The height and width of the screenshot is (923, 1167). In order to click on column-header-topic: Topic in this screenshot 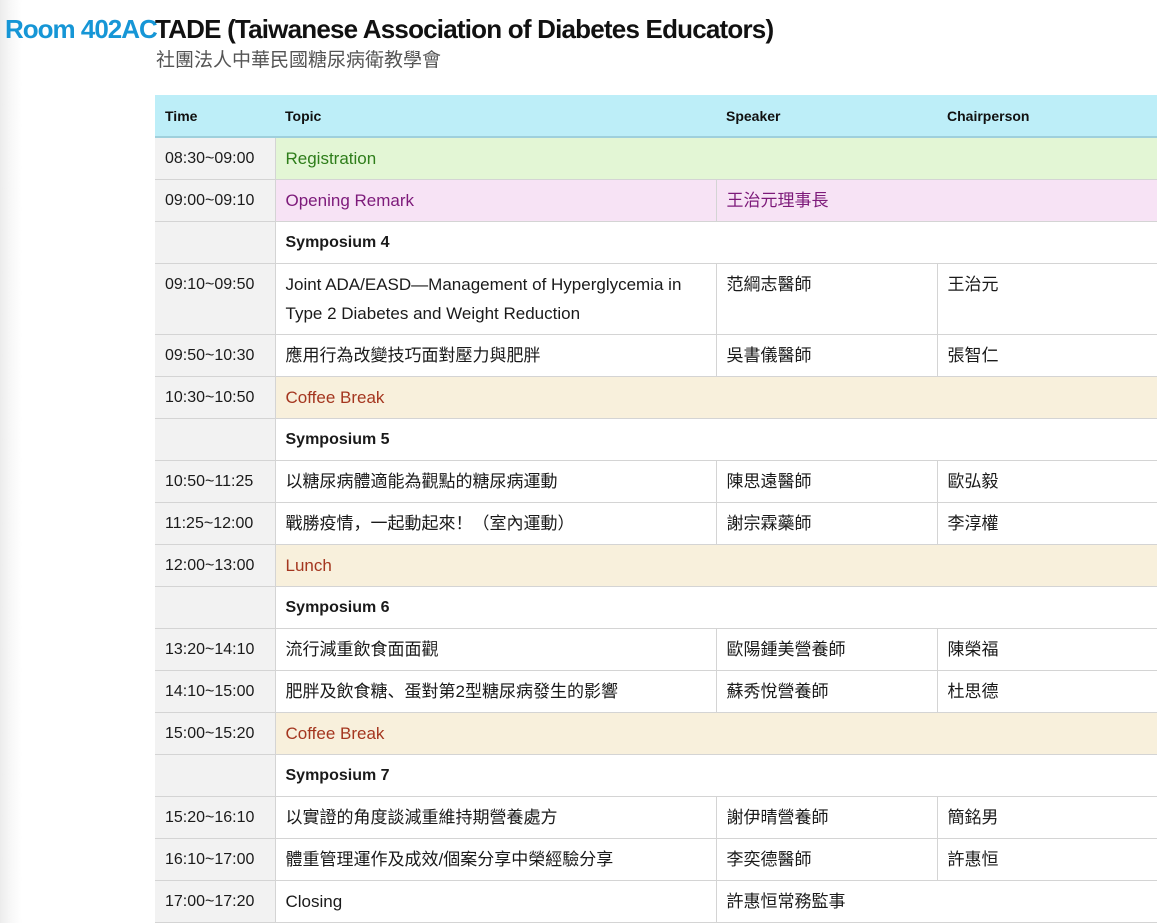, I will do `click(495, 116)`.